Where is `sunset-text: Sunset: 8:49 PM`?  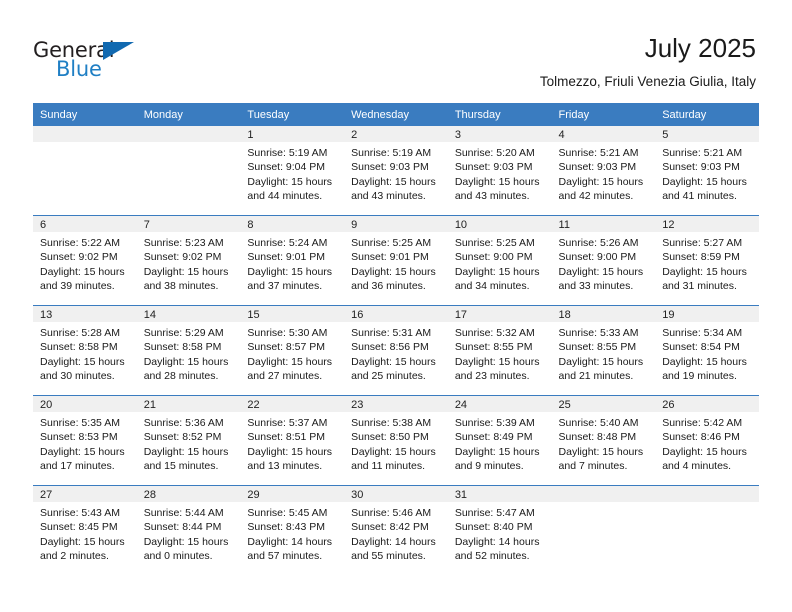 sunset-text: Sunset: 8:49 PM is located at coordinates (493, 437).